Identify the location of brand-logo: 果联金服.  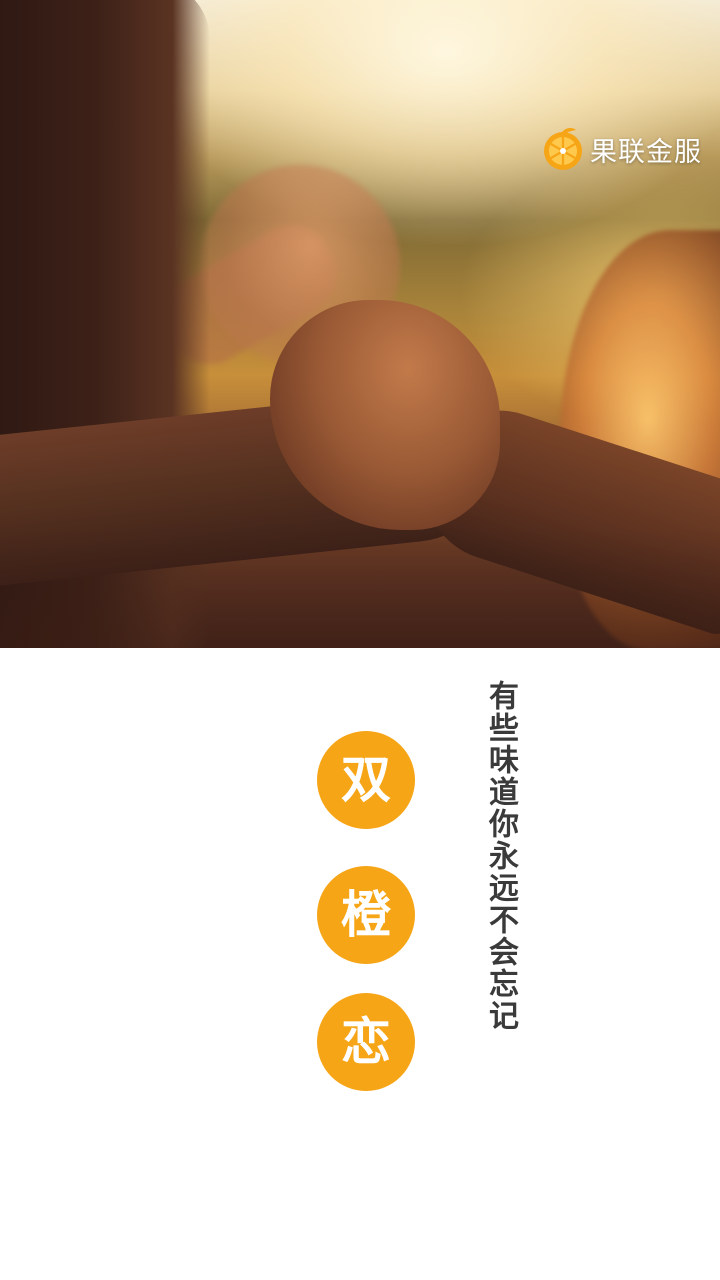
(621, 149).